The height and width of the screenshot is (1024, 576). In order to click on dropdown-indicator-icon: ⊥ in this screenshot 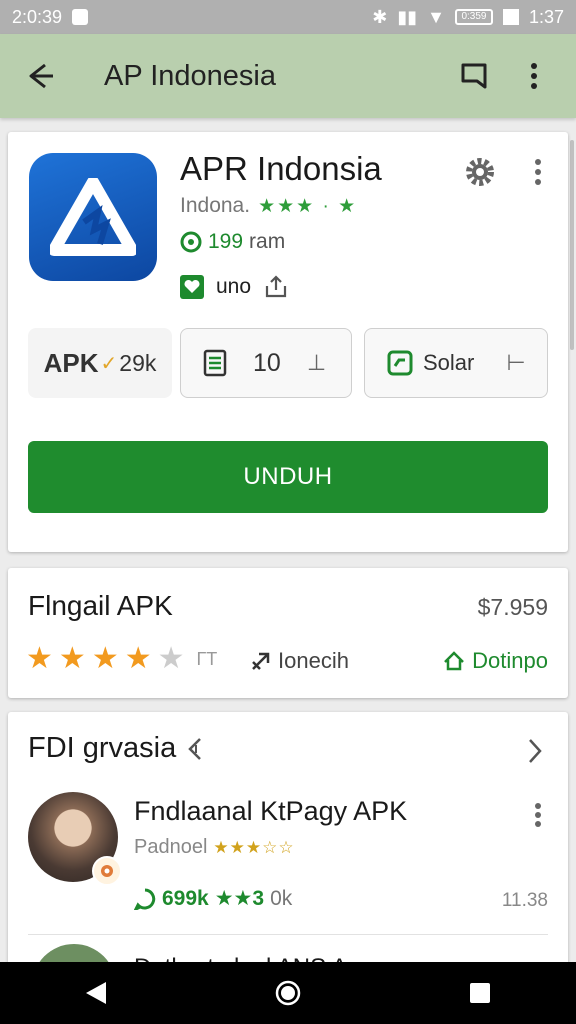, I will do `click(316, 362)`.